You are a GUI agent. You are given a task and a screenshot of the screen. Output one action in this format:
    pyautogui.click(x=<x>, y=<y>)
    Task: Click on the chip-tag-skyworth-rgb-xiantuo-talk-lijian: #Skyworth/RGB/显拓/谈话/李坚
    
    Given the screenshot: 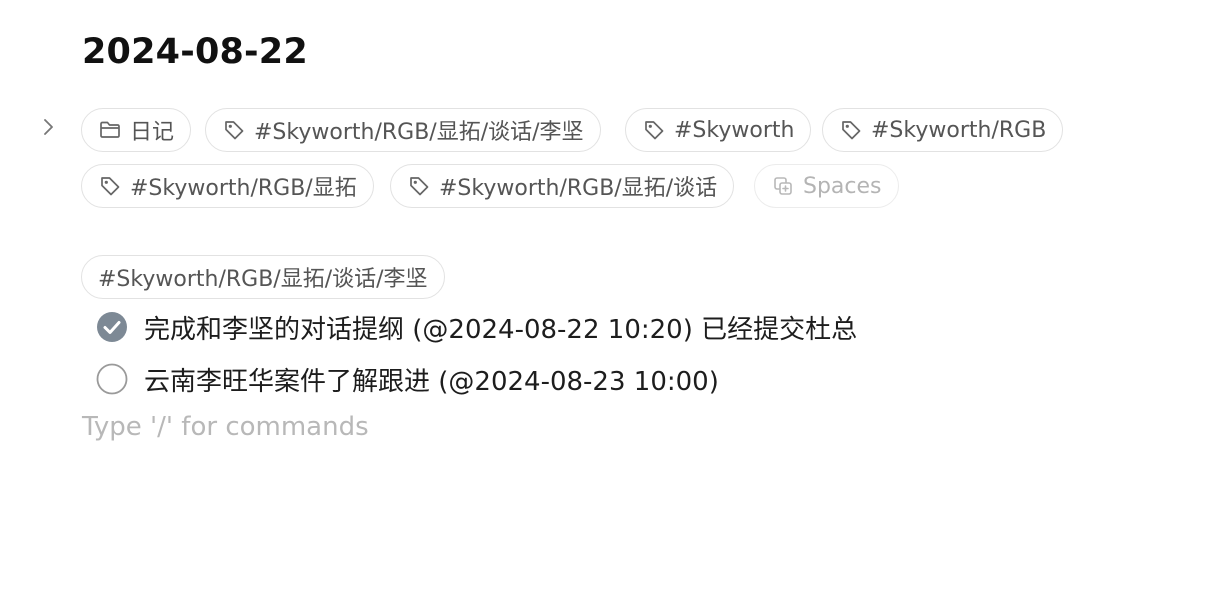 What is the action you would take?
    pyautogui.click(x=403, y=130)
    